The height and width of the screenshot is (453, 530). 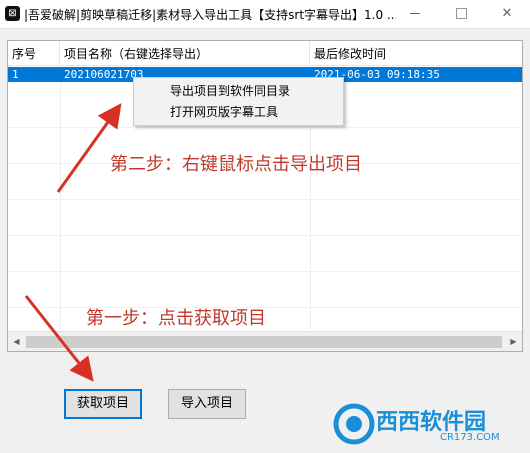 I want to click on arrow-to-row, so click(x=89, y=148).